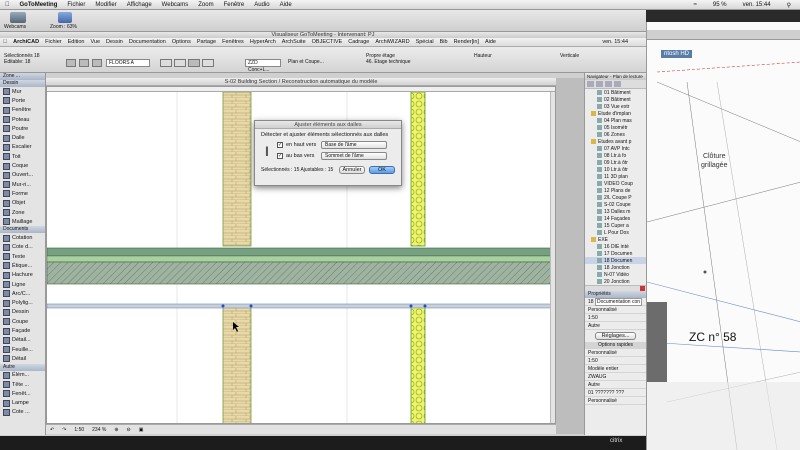  Describe the element at coordinates (139, 5) in the screenshot. I see `menu-affichage: Affichage` at that location.